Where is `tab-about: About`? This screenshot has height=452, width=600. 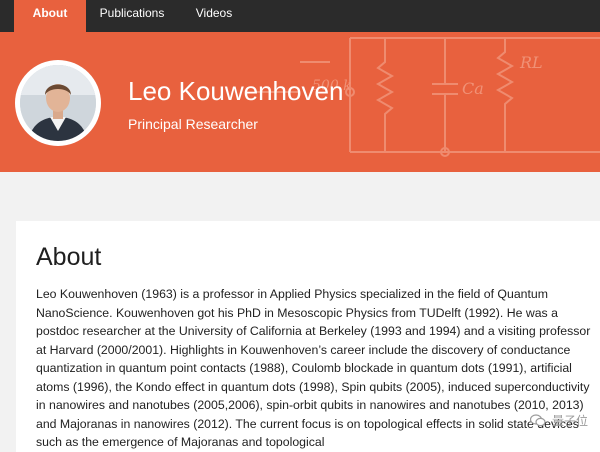
tab-about: About is located at coordinates (50, 16).